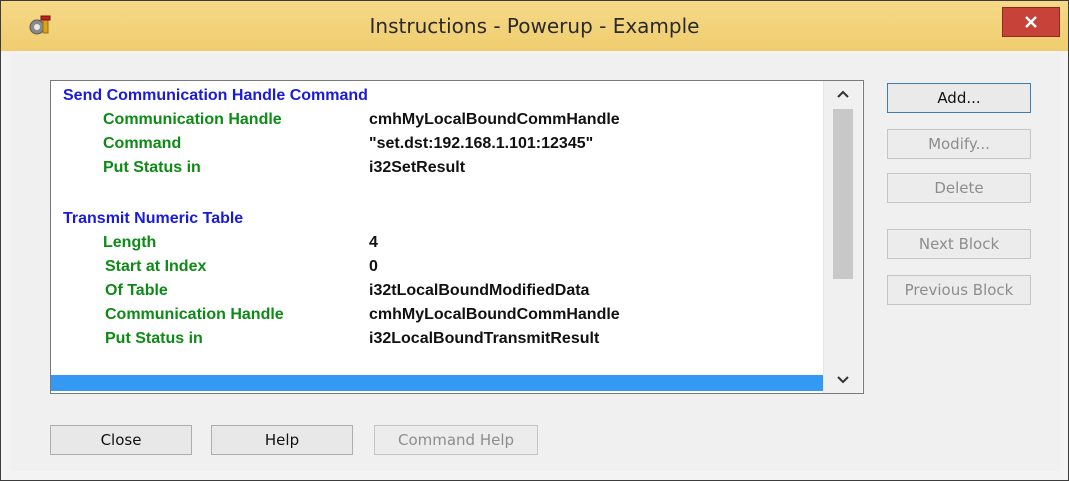 This screenshot has width=1069, height=481. I want to click on param-label: Start at Index, so click(156, 266).